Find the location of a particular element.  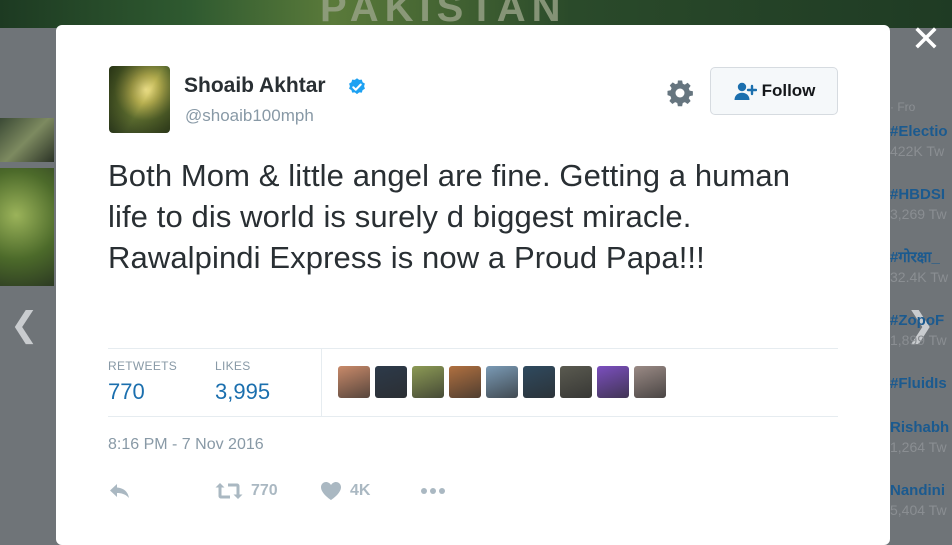

trend-name: Nandini is located at coordinates (917, 490).